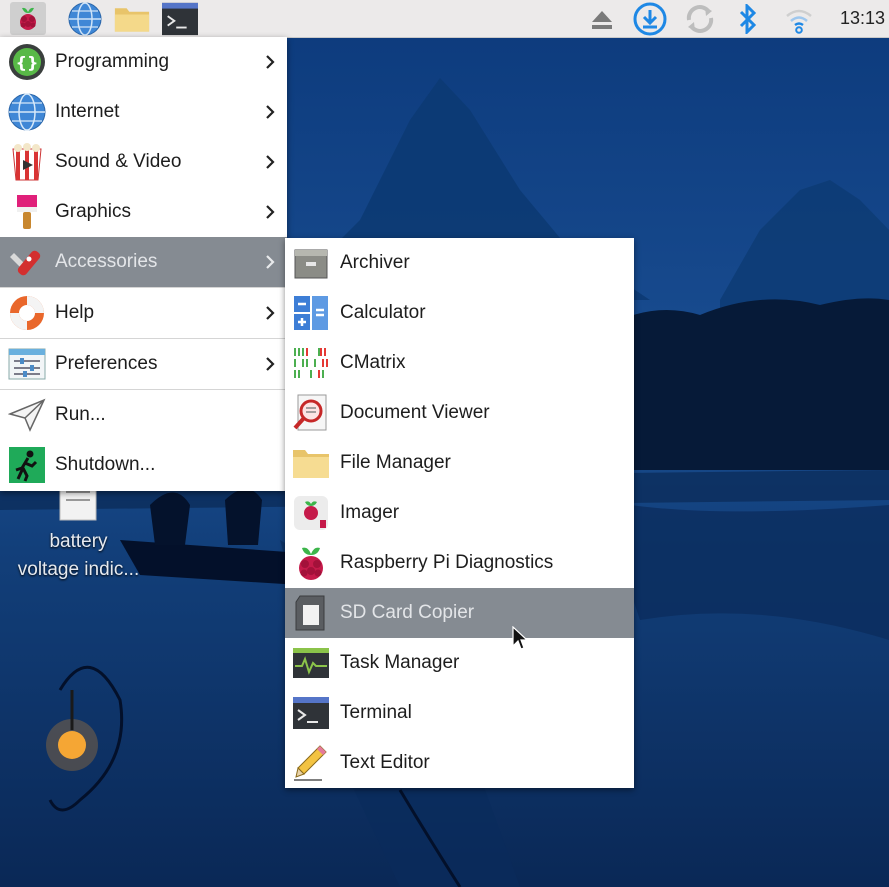 The image size is (889, 887). I want to click on menu-item-document-viewer: Document Viewer, so click(459, 413).